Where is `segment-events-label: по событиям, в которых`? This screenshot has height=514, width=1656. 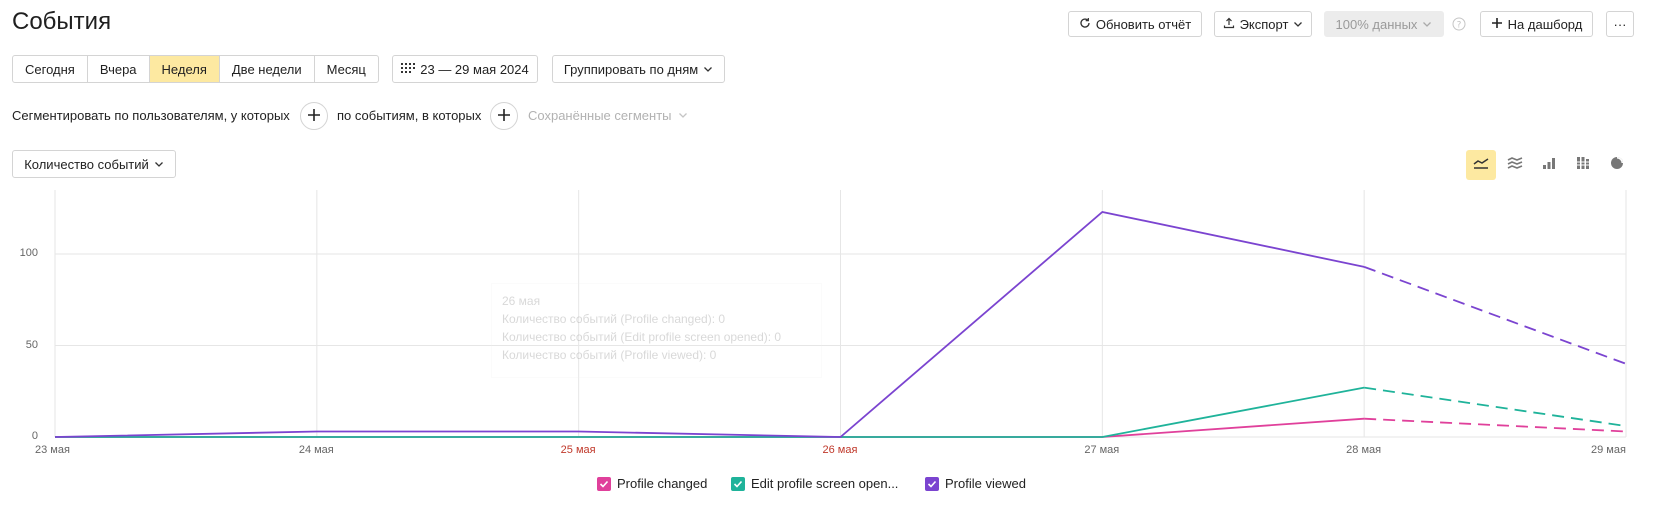
segment-events-label: по событиям, в которых is located at coordinates (409, 115).